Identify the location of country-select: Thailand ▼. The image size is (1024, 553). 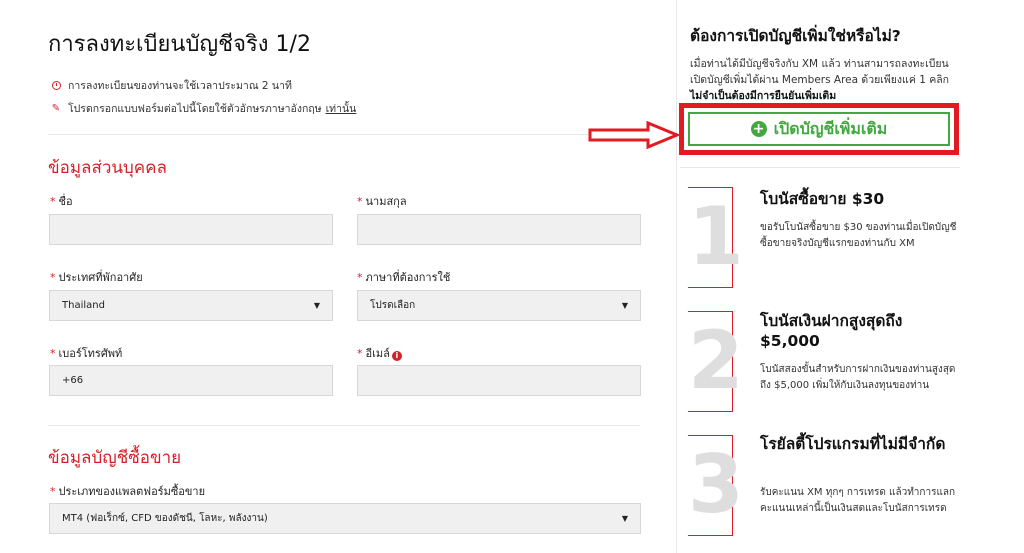
(191, 305).